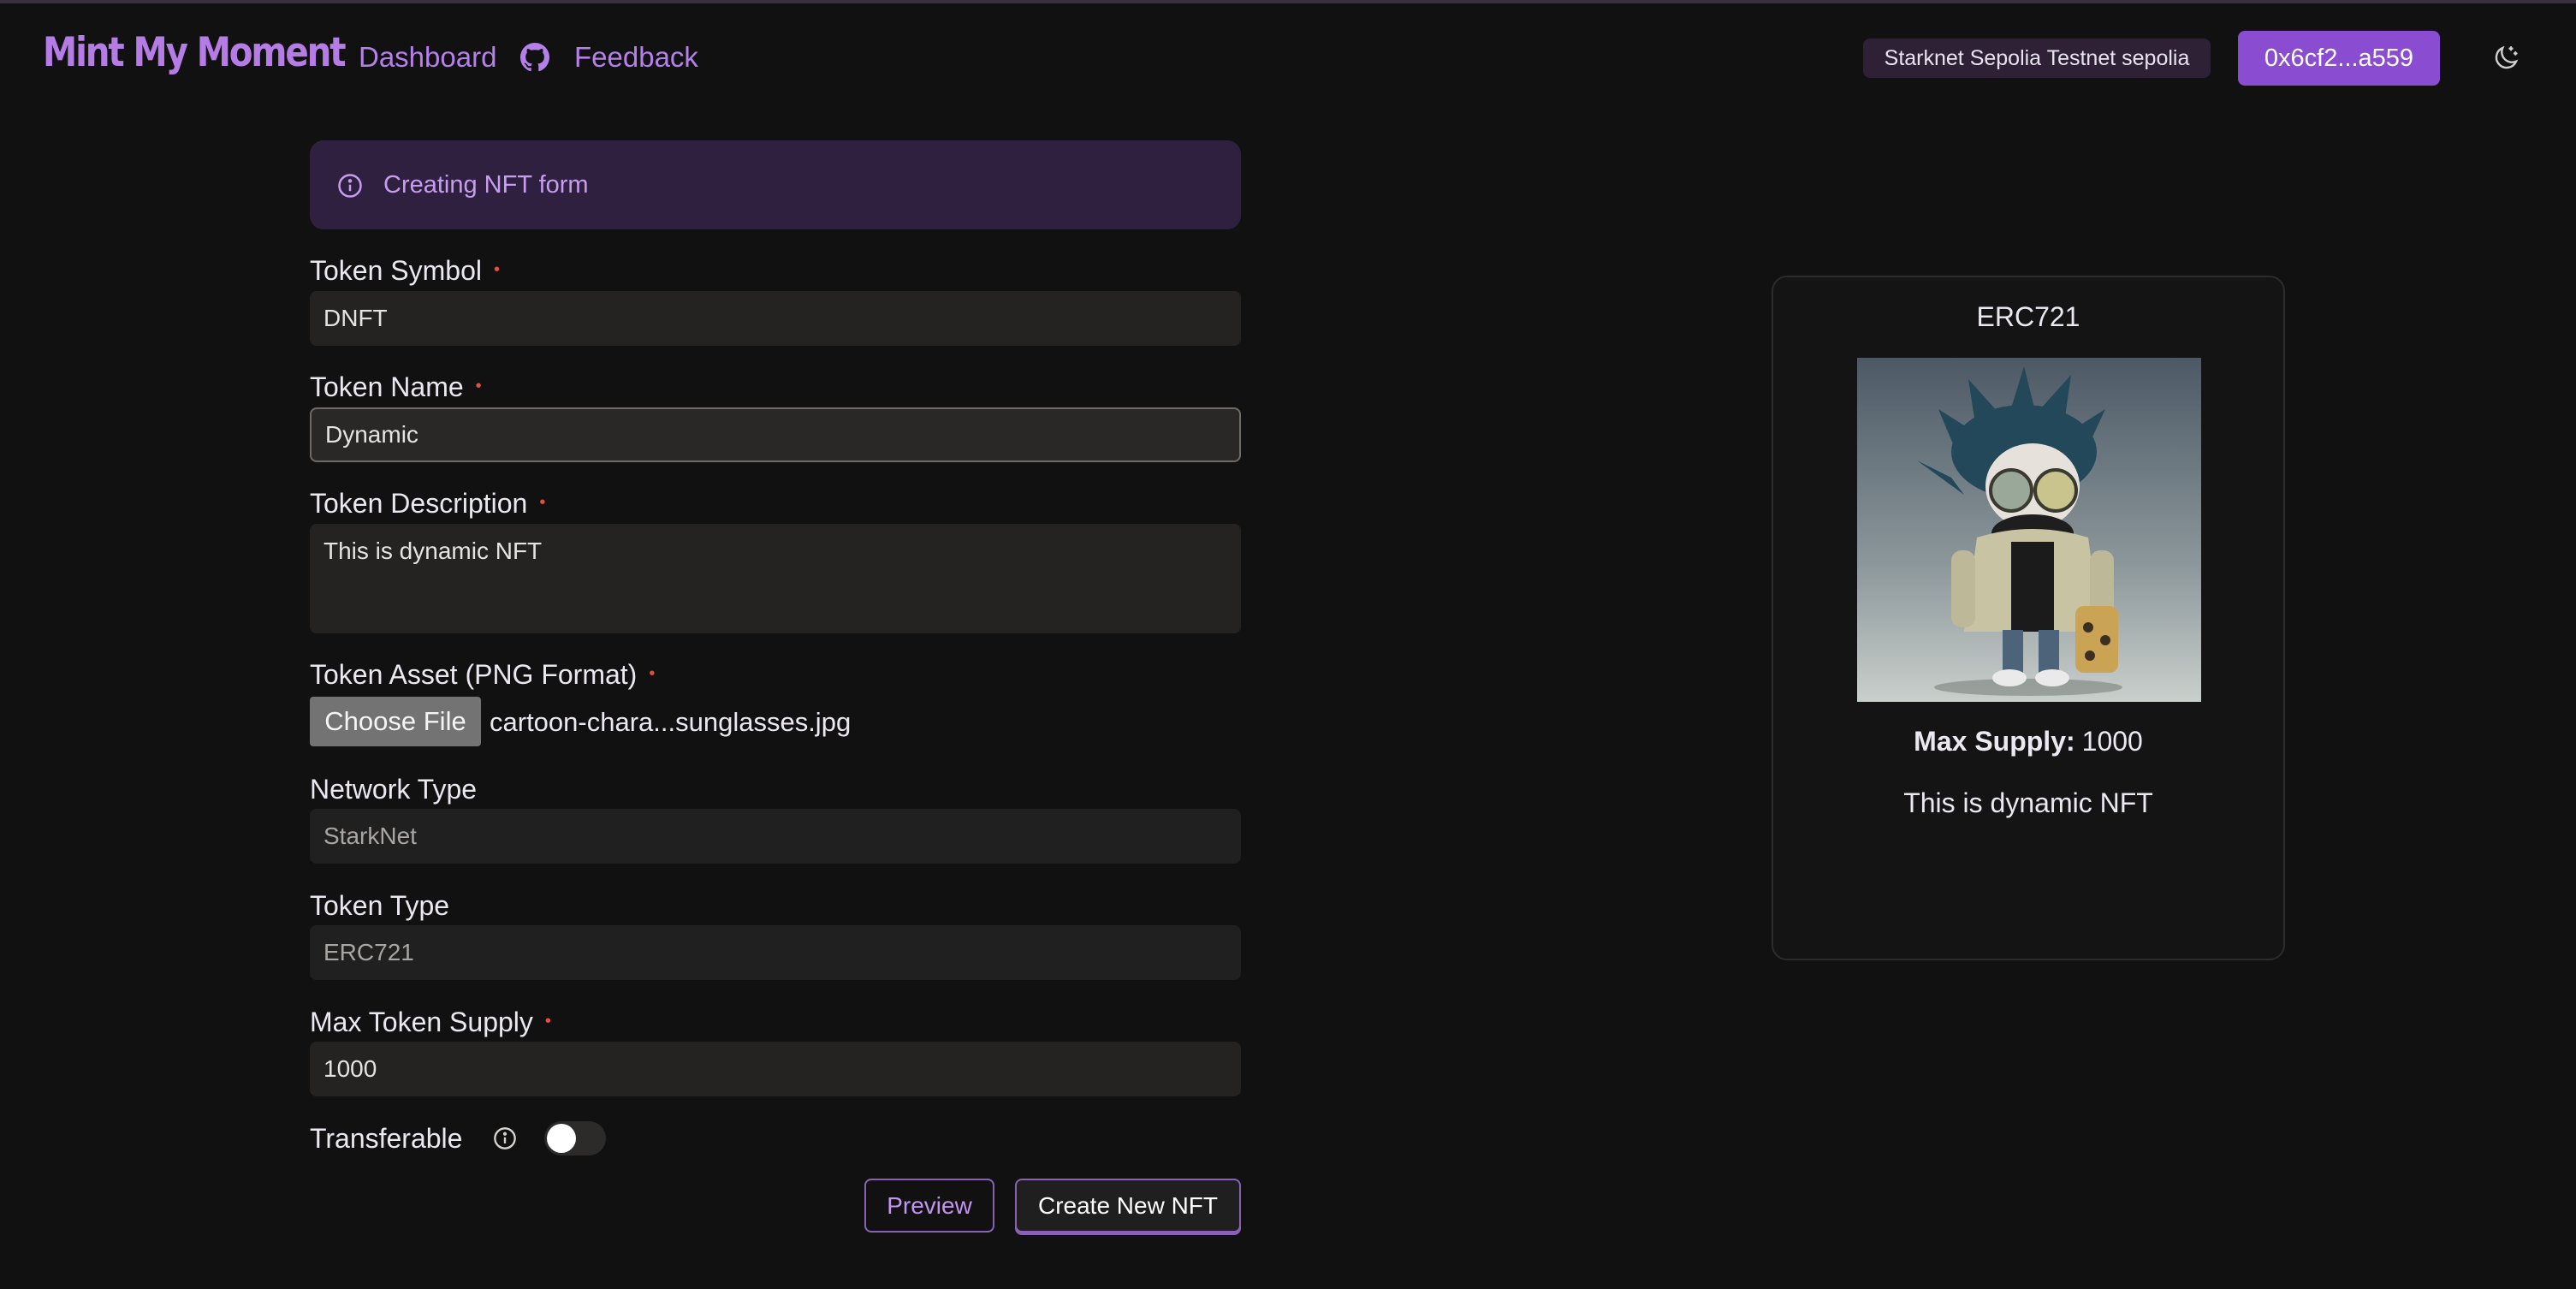  Describe the element at coordinates (775, 953) in the screenshot. I see `token-type-field: ERC721` at that location.